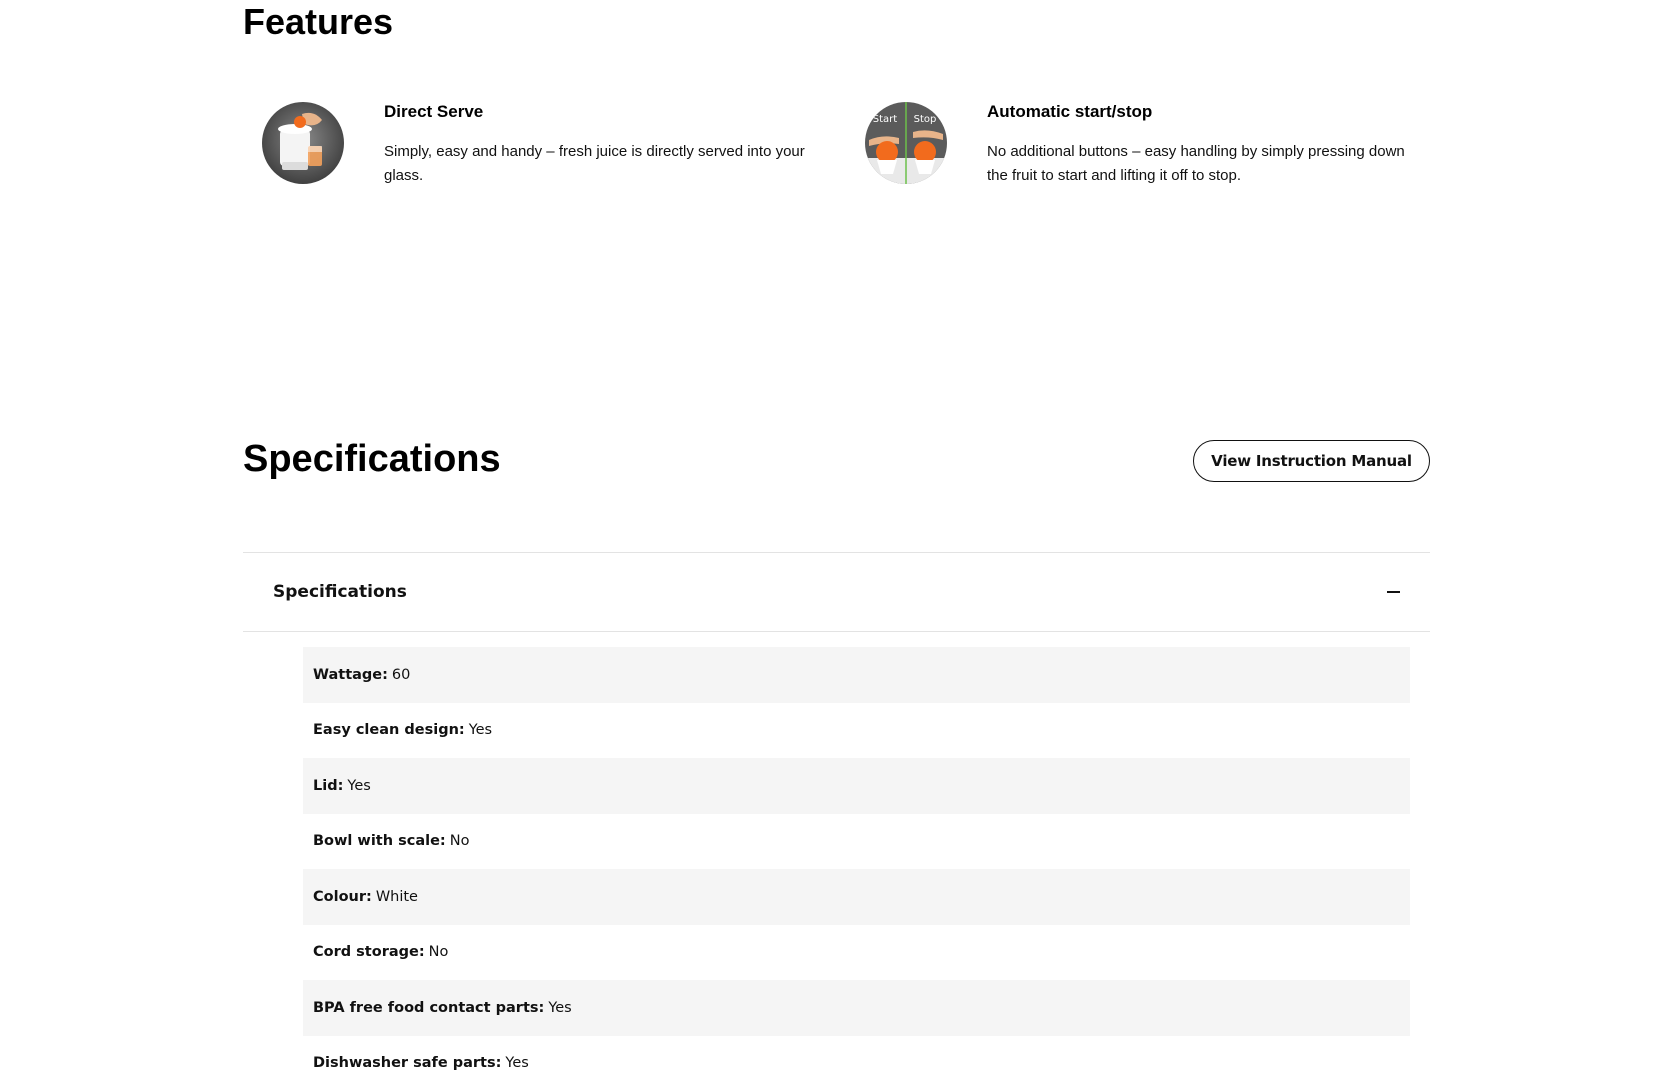 This screenshot has height=1076, width=1659. What do you see at coordinates (856, 1056) in the screenshot?
I see `spec-row-dishwasher-safe: Dishwasher safe parts: Yes` at bounding box center [856, 1056].